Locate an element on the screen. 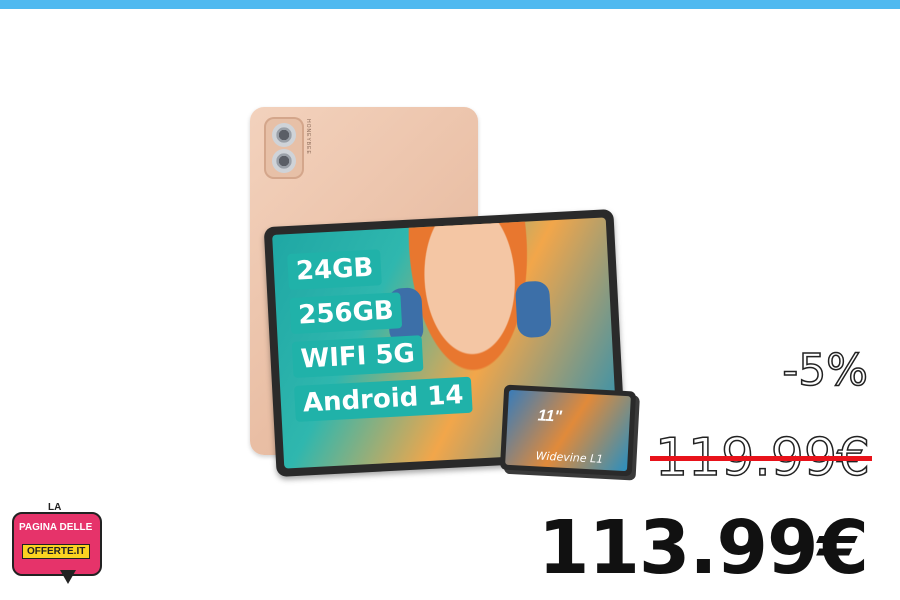 The image size is (900, 600). back-brand-text: HONEYBEE is located at coordinates (308, 137).